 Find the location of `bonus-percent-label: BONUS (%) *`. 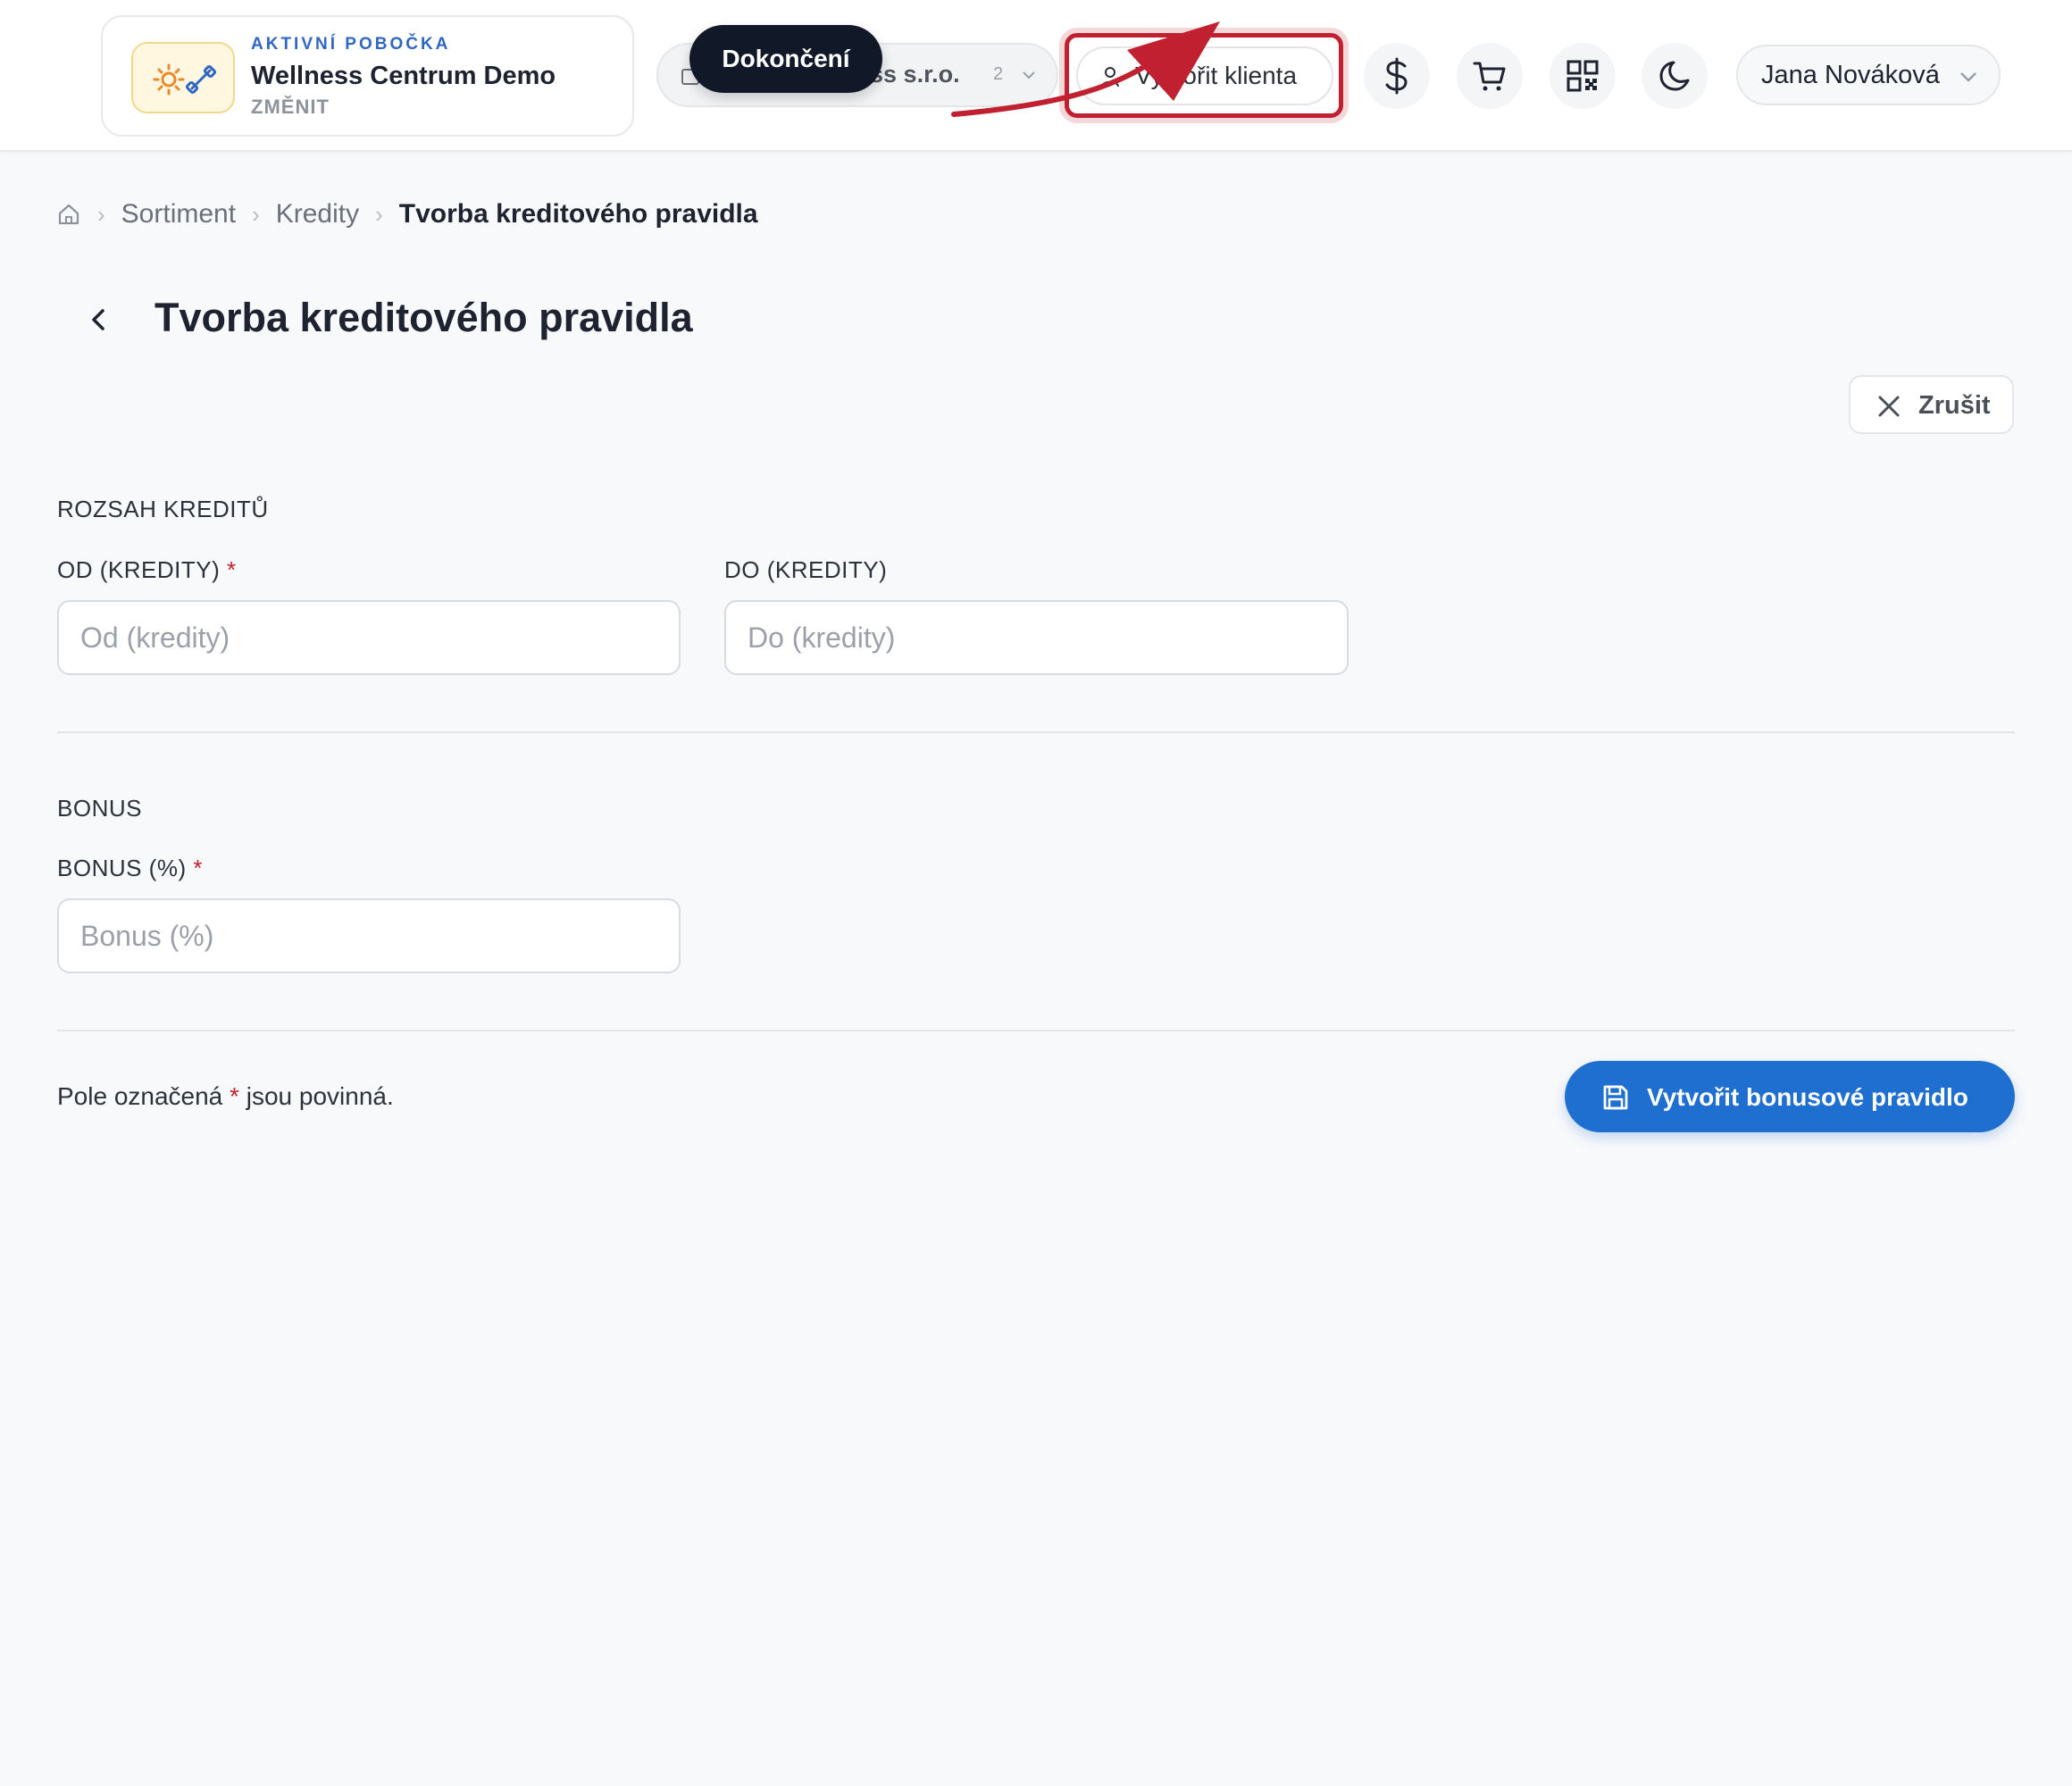

bonus-percent-label: BONUS (%) * is located at coordinates (130, 868).